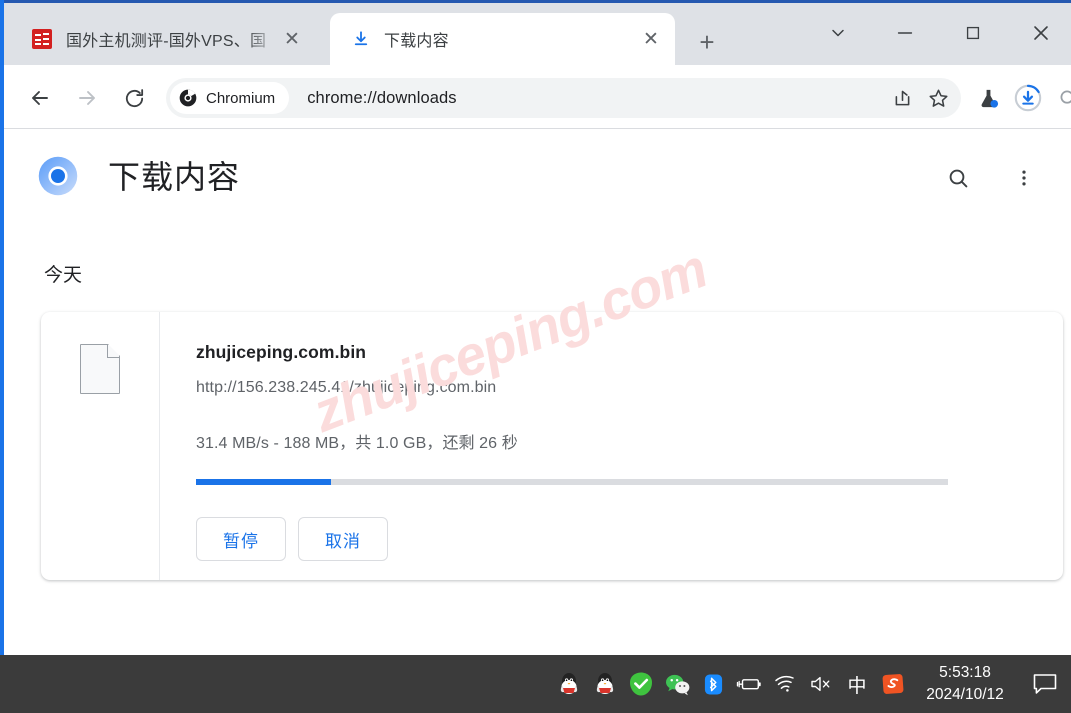 The image size is (1071, 713). I want to click on back-button, so click(40, 98).